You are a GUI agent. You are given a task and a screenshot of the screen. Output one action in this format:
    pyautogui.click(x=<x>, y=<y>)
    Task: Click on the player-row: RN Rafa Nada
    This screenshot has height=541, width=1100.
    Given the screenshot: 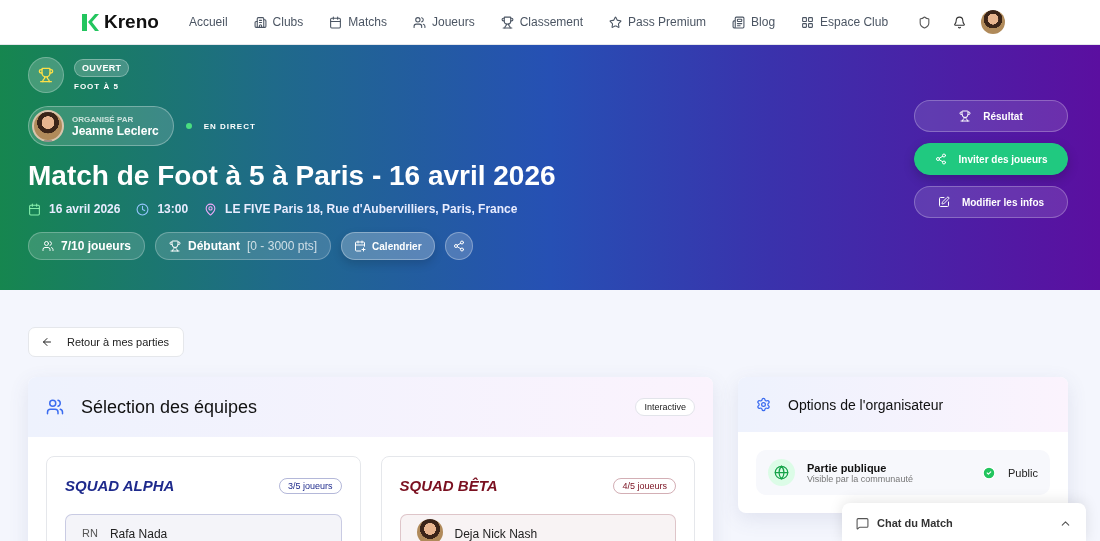 What is the action you would take?
    pyautogui.click(x=203, y=527)
    